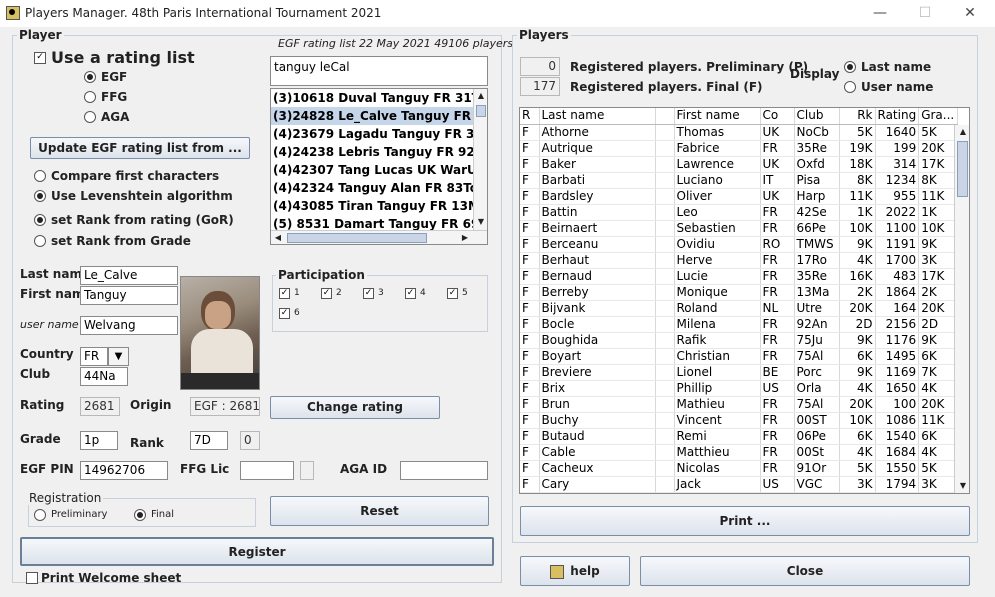  What do you see at coordinates (739, 196) in the screenshot?
I see `table-row: F Bardsley Oliver UK Harp 11K 955 11K` at bounding box center [739, 196].